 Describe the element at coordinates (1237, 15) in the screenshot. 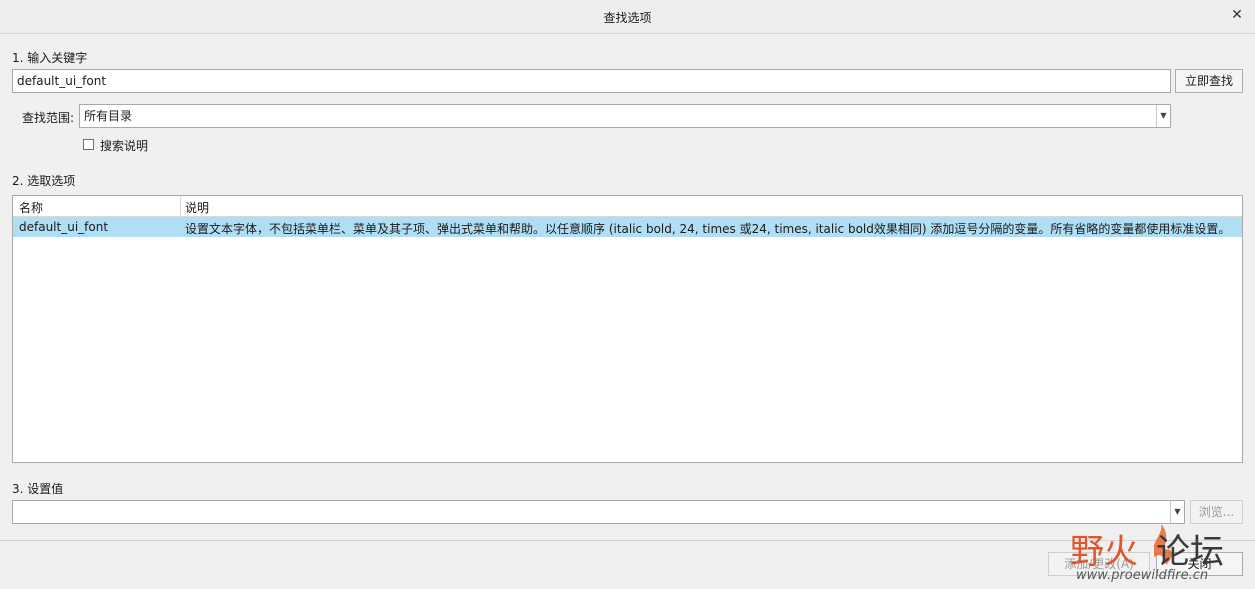

I see `close-icon: ✕` at that location.